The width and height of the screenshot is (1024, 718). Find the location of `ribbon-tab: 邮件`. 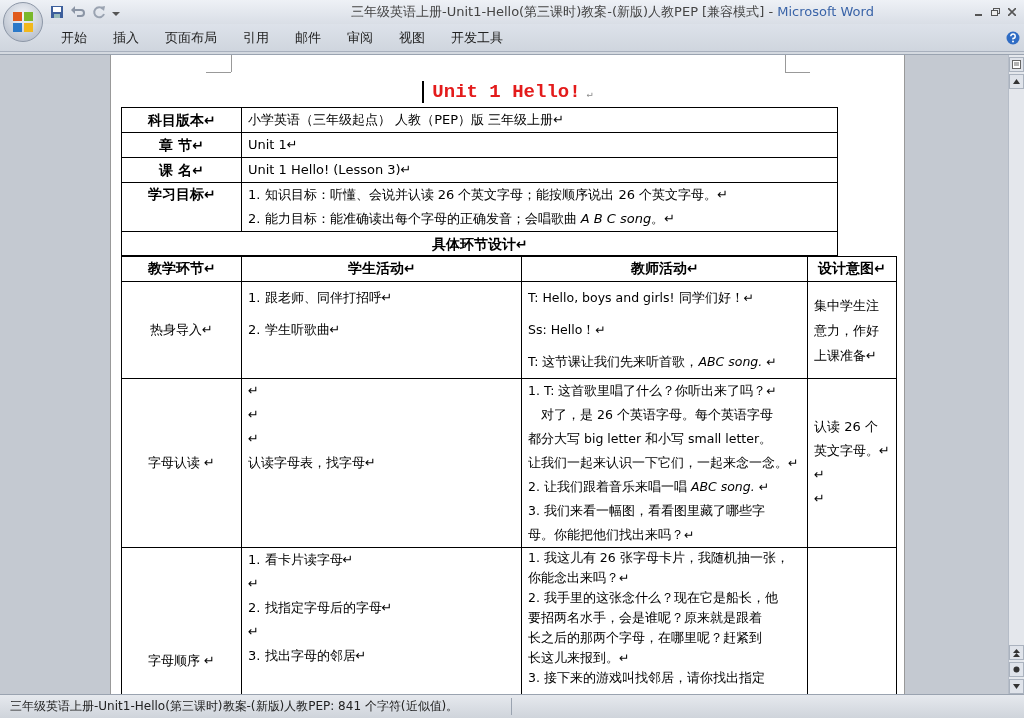

ribbon-tab: 邮件 is located at coordinates (308, 37).